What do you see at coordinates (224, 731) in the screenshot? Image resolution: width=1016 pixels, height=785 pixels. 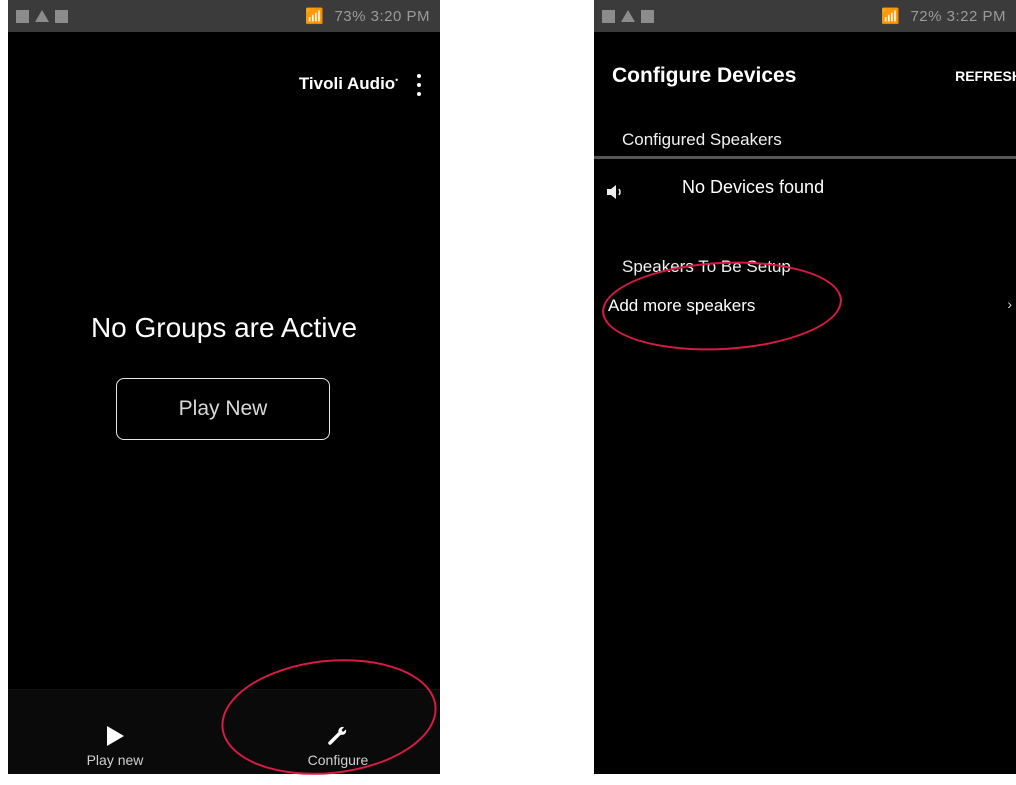 I see `bottom-navigation: Play new Configure` at bounding box center [224, 731].